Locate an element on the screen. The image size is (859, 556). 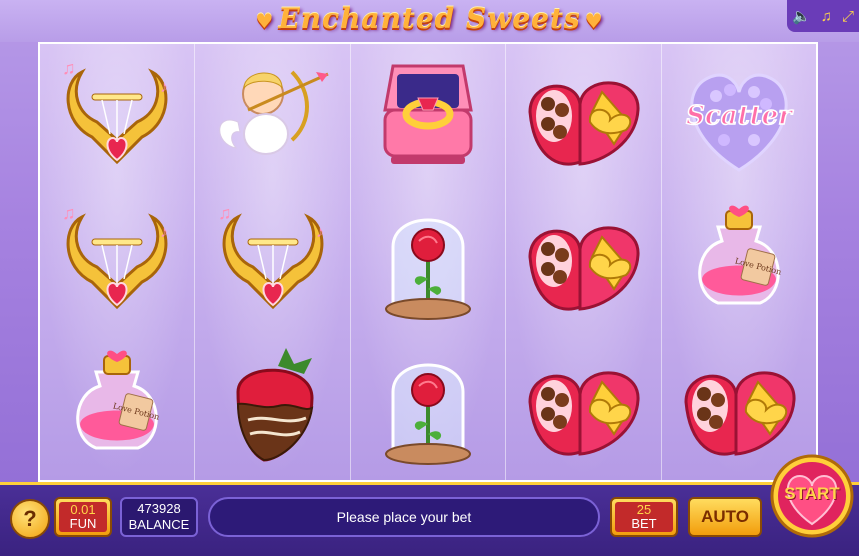
reel-symbol-chocolate-strawberry is located at coordinates (272, 407).